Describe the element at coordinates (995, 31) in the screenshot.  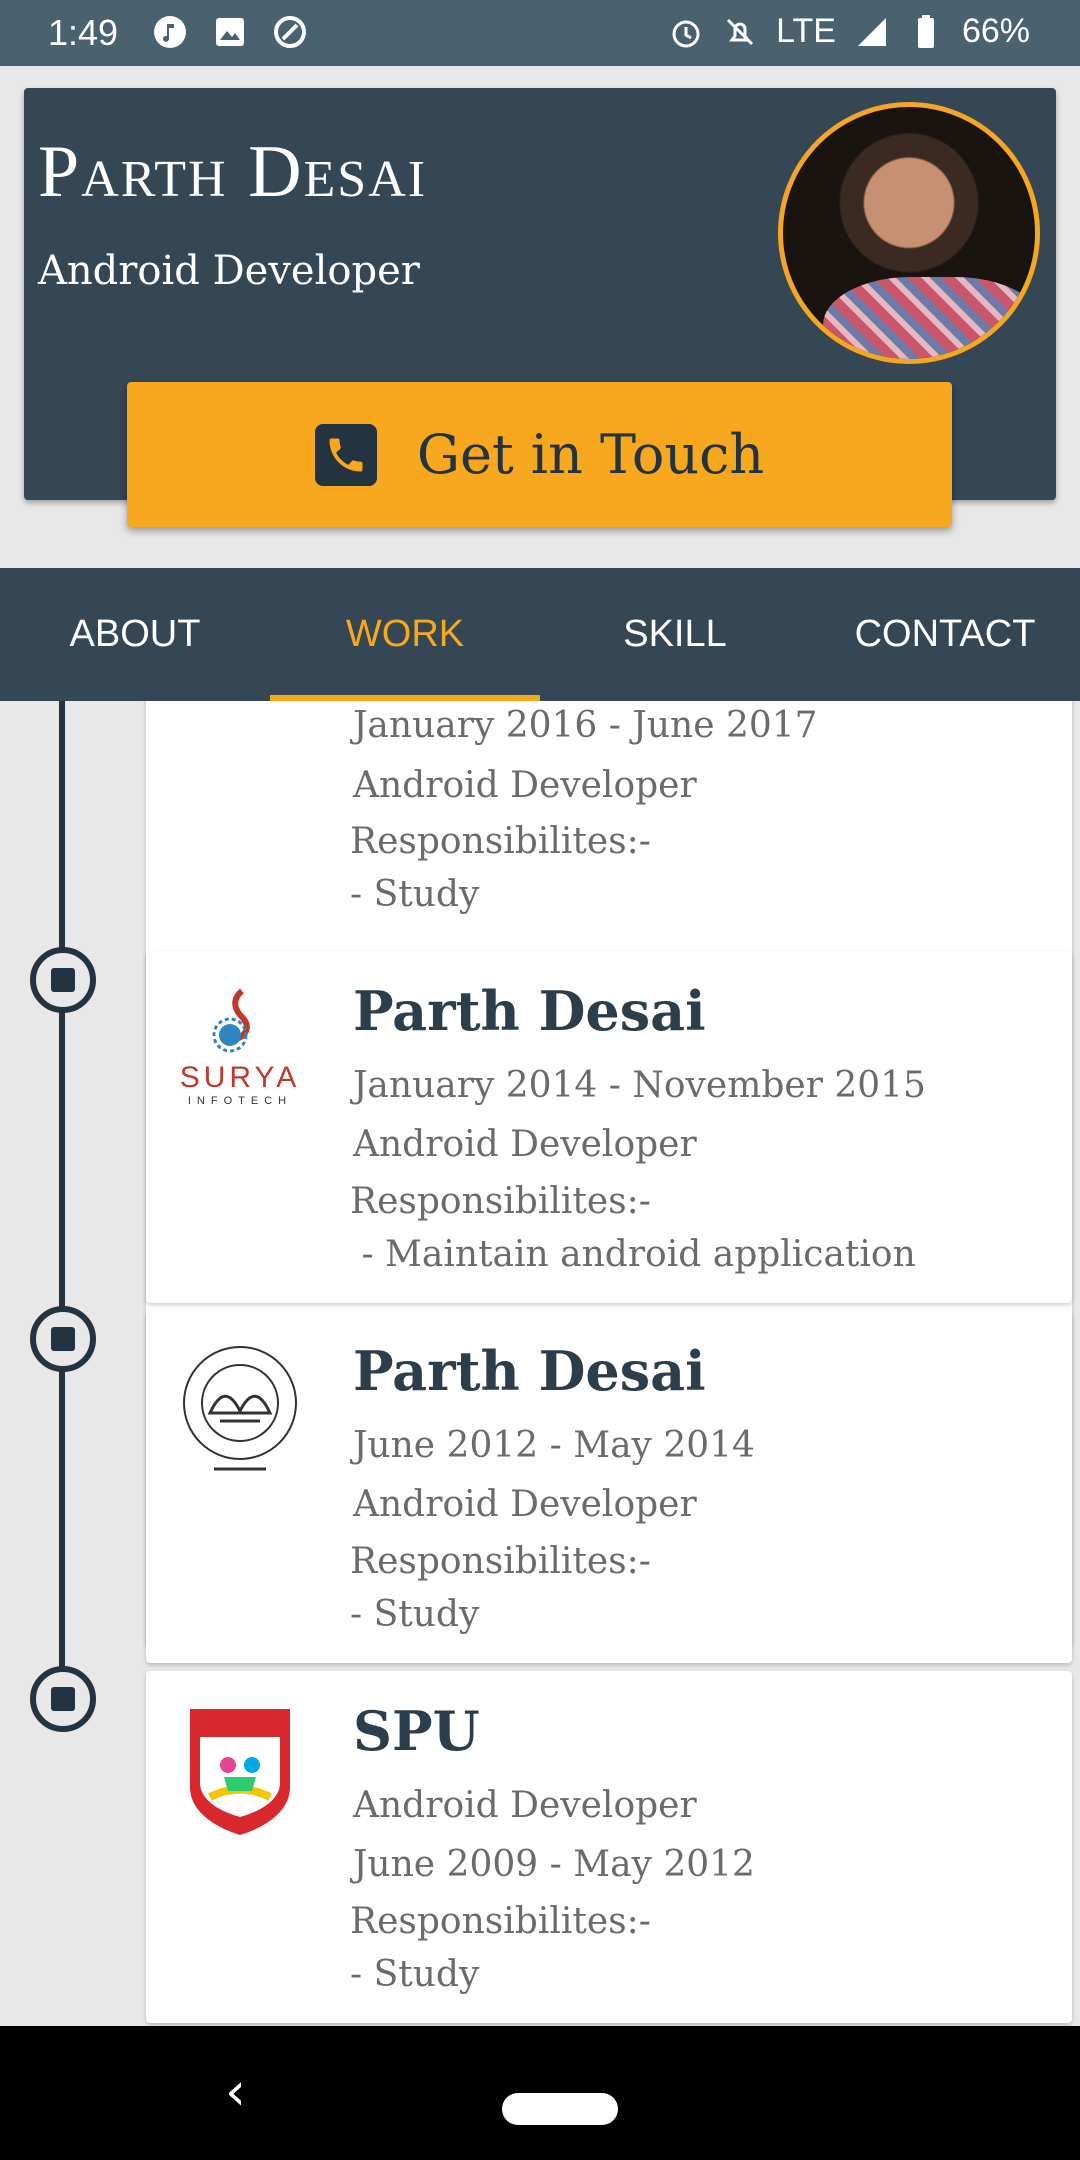
I see `battery-percent: 66%` at that location.